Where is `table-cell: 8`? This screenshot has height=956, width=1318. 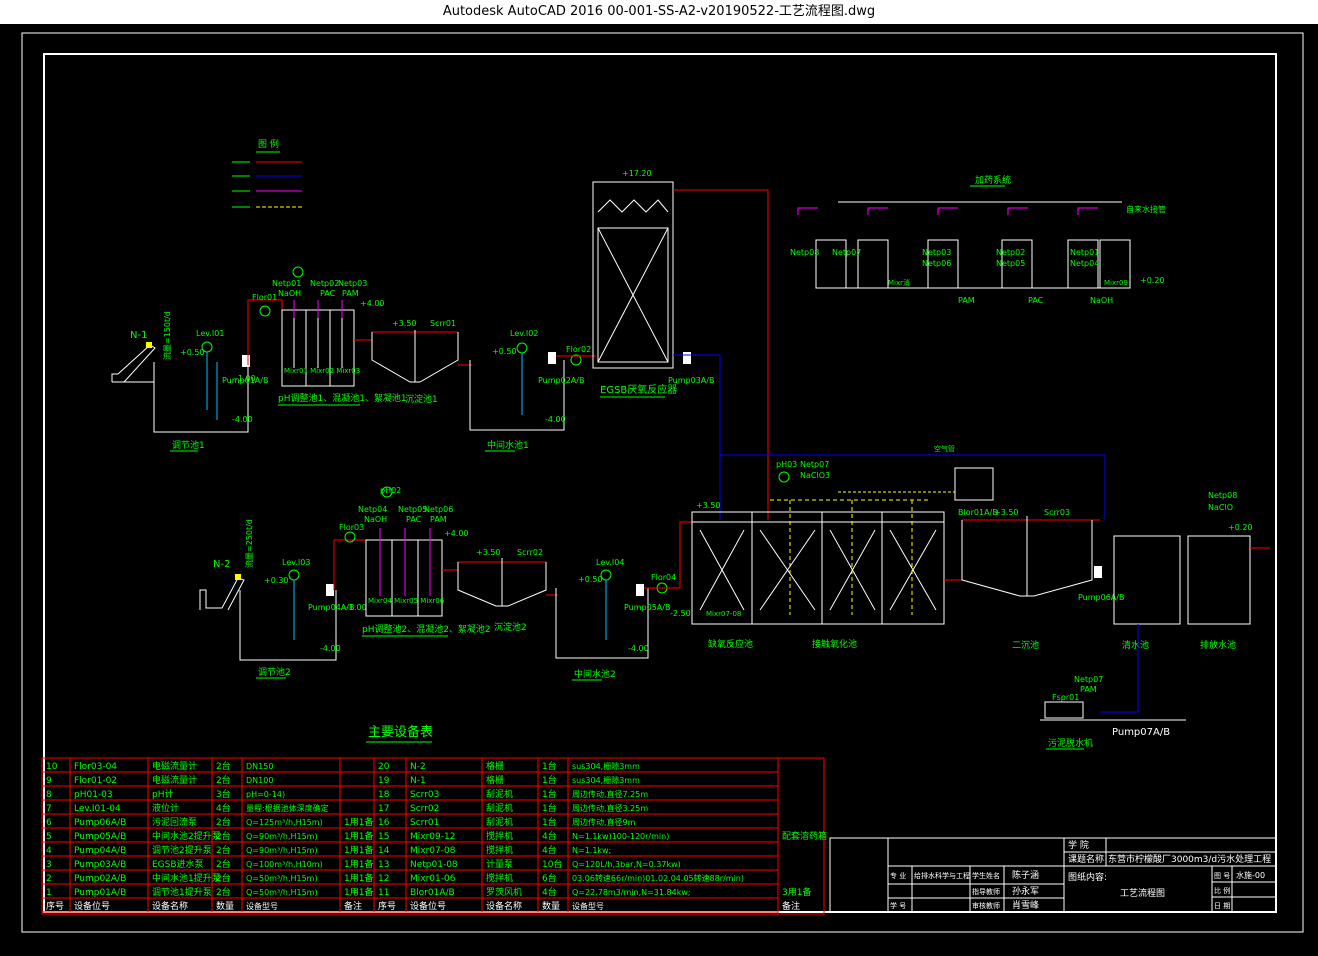
table-cell: 8 is located at coordinates (49, 795).